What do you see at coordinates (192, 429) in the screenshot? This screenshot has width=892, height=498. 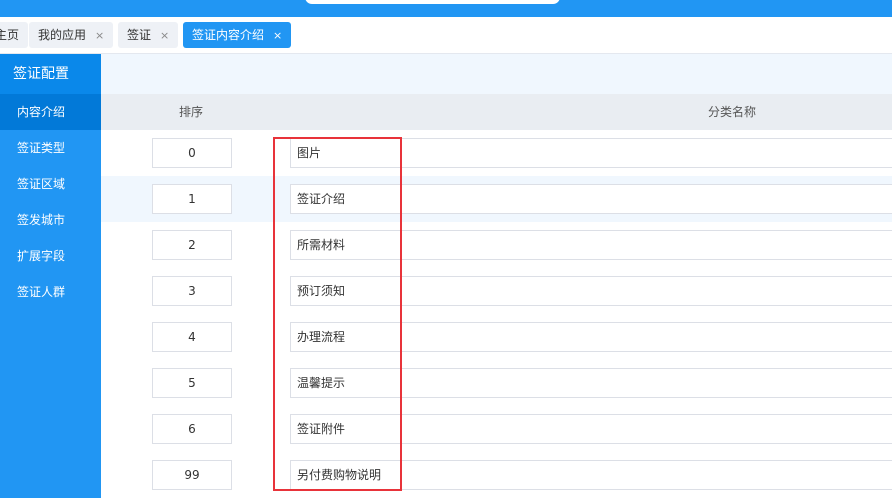 I see `order-input: 6` at bounding box center [192, 429].